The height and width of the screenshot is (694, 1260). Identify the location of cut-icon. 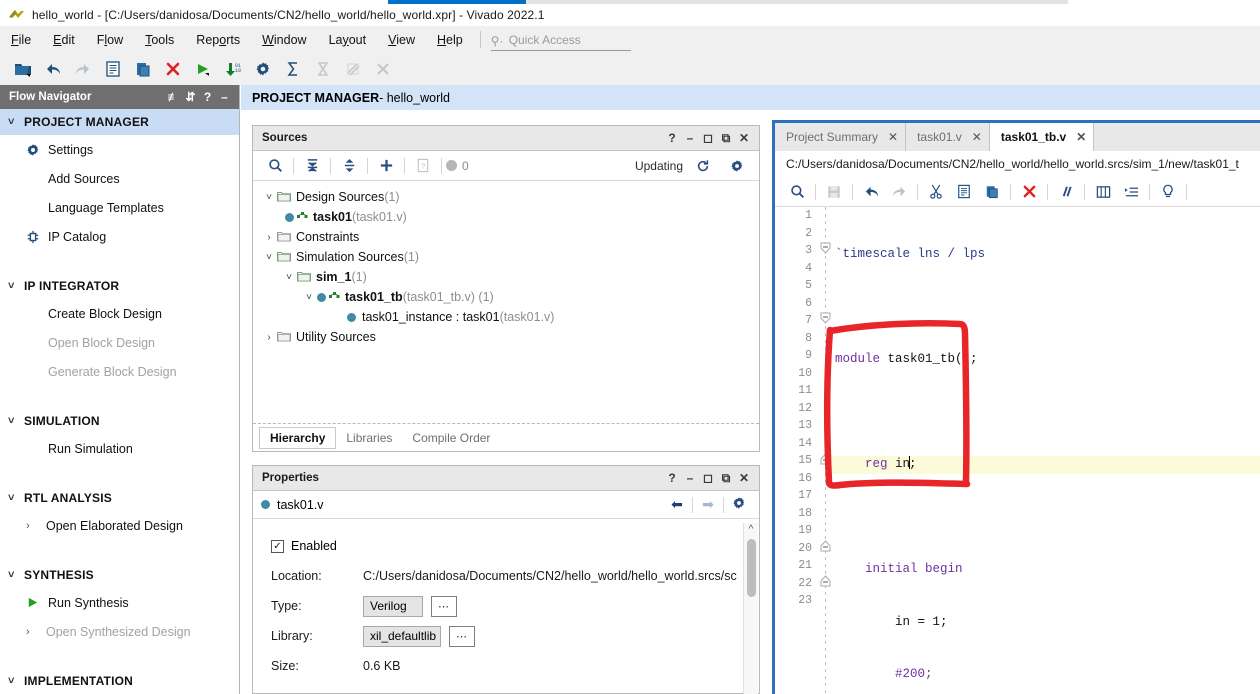
(936, 192).